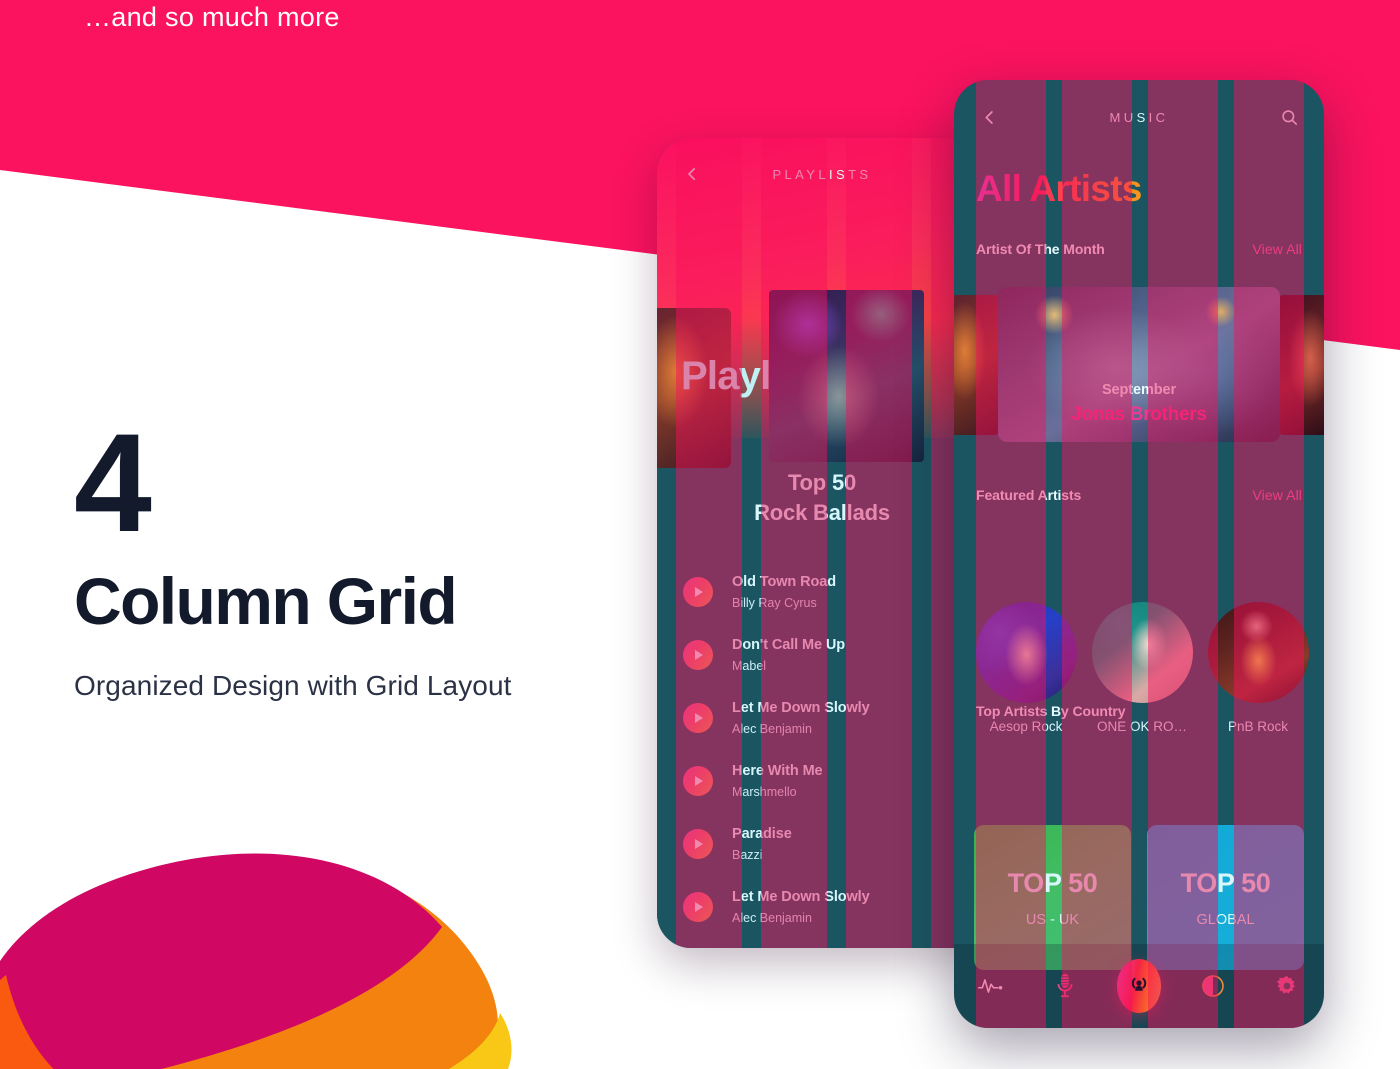 The width and height of the screenshot is (1400, 1069). Describe the element at coordinates (212, 17) in the screenshot. I see `tagline-text: …and so much more` at that location.